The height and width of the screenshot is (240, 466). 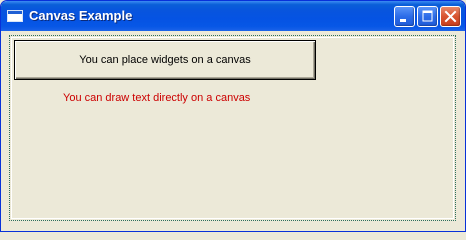 I want to click on maximize-icon, so click(x=427, y=16).